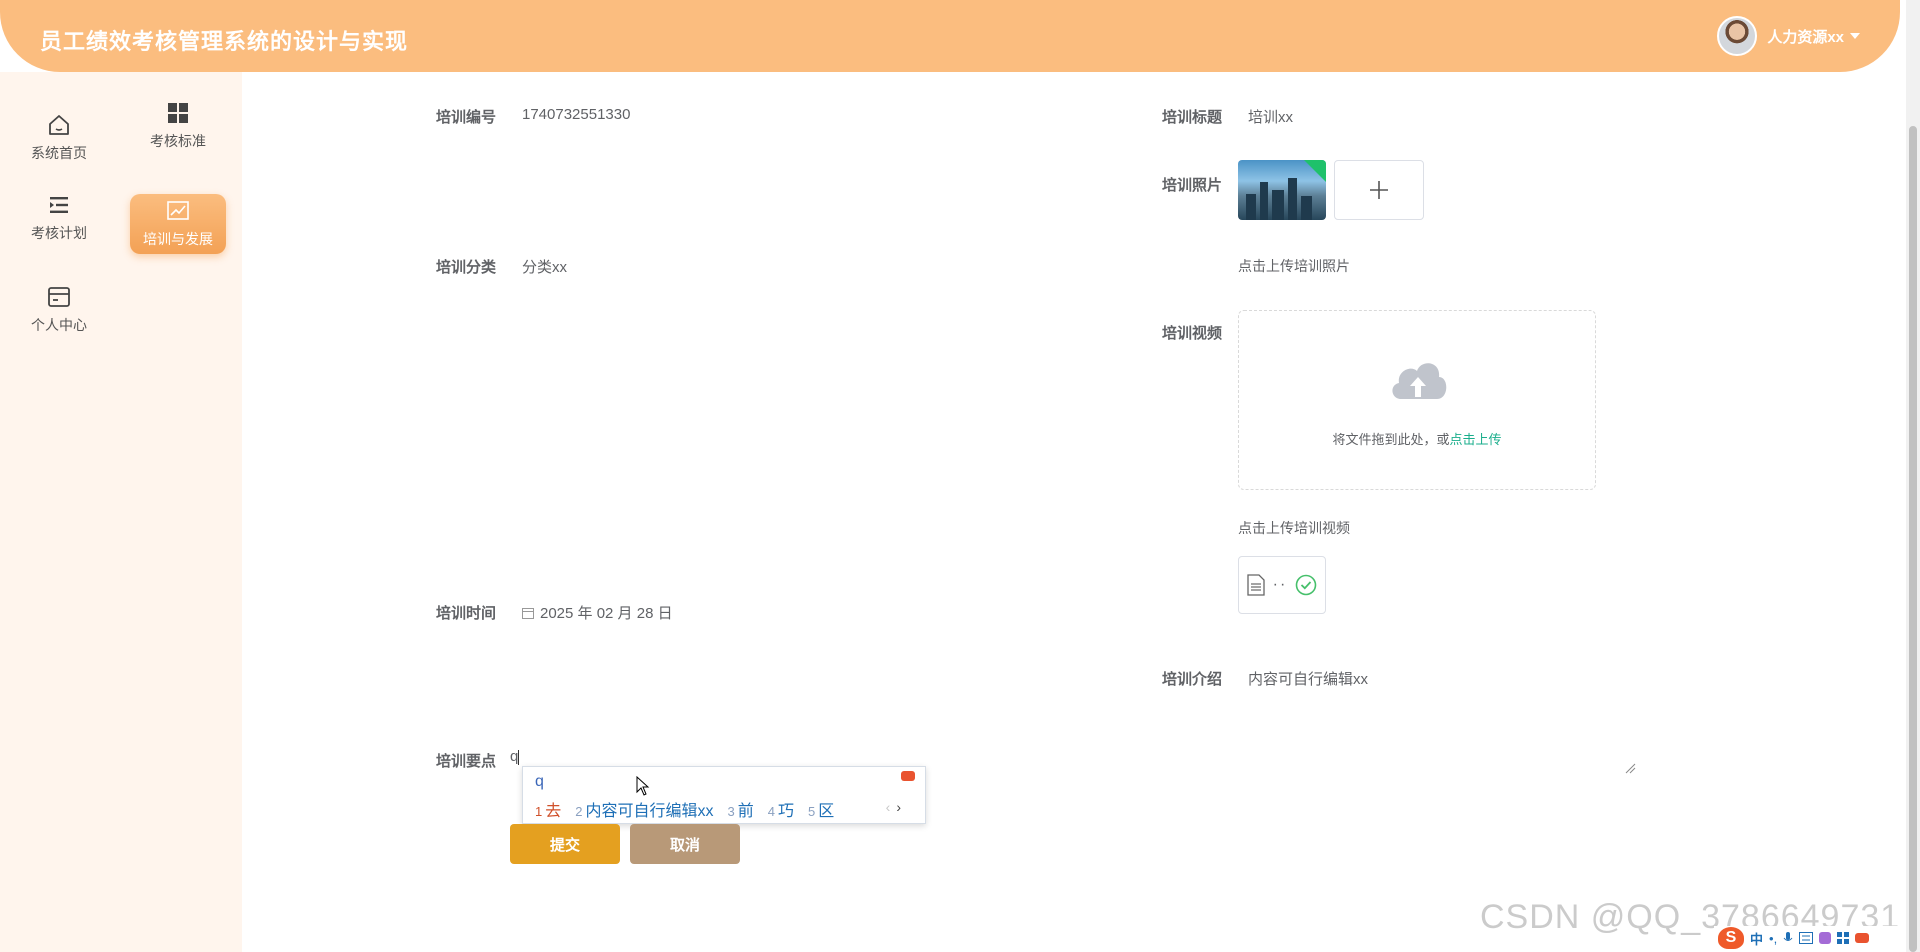  What do you see at coordinates (466, 117) in the screenshot?
I see `training-no-label: 培训编号` at bounding box center [466, 117].